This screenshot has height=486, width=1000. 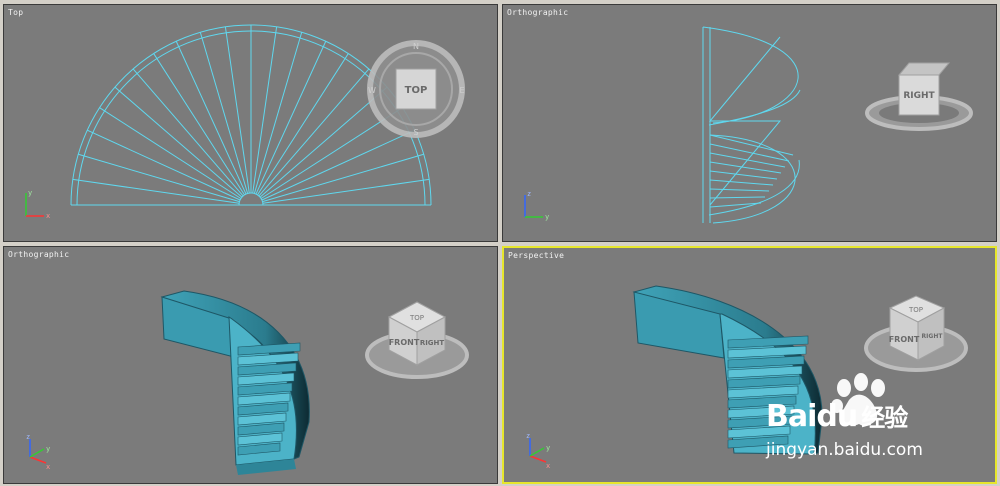 I want to click on viewcube-iso: TOP FRONT RIGHT, so click(x=417, y=340).